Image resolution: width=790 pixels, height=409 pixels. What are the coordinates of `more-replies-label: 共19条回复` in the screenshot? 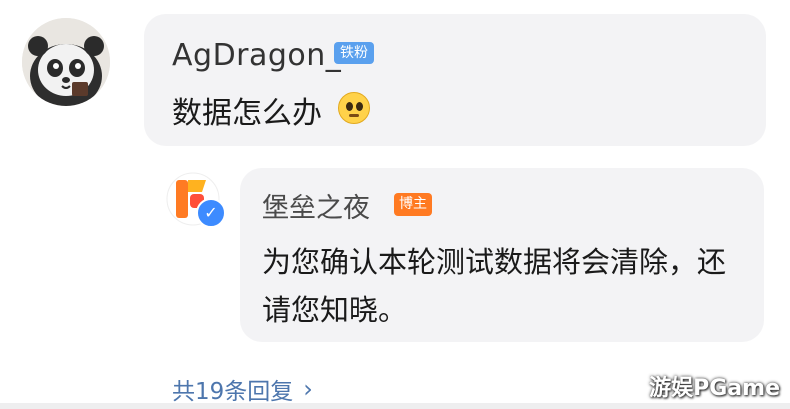 It's located at (233, 392).